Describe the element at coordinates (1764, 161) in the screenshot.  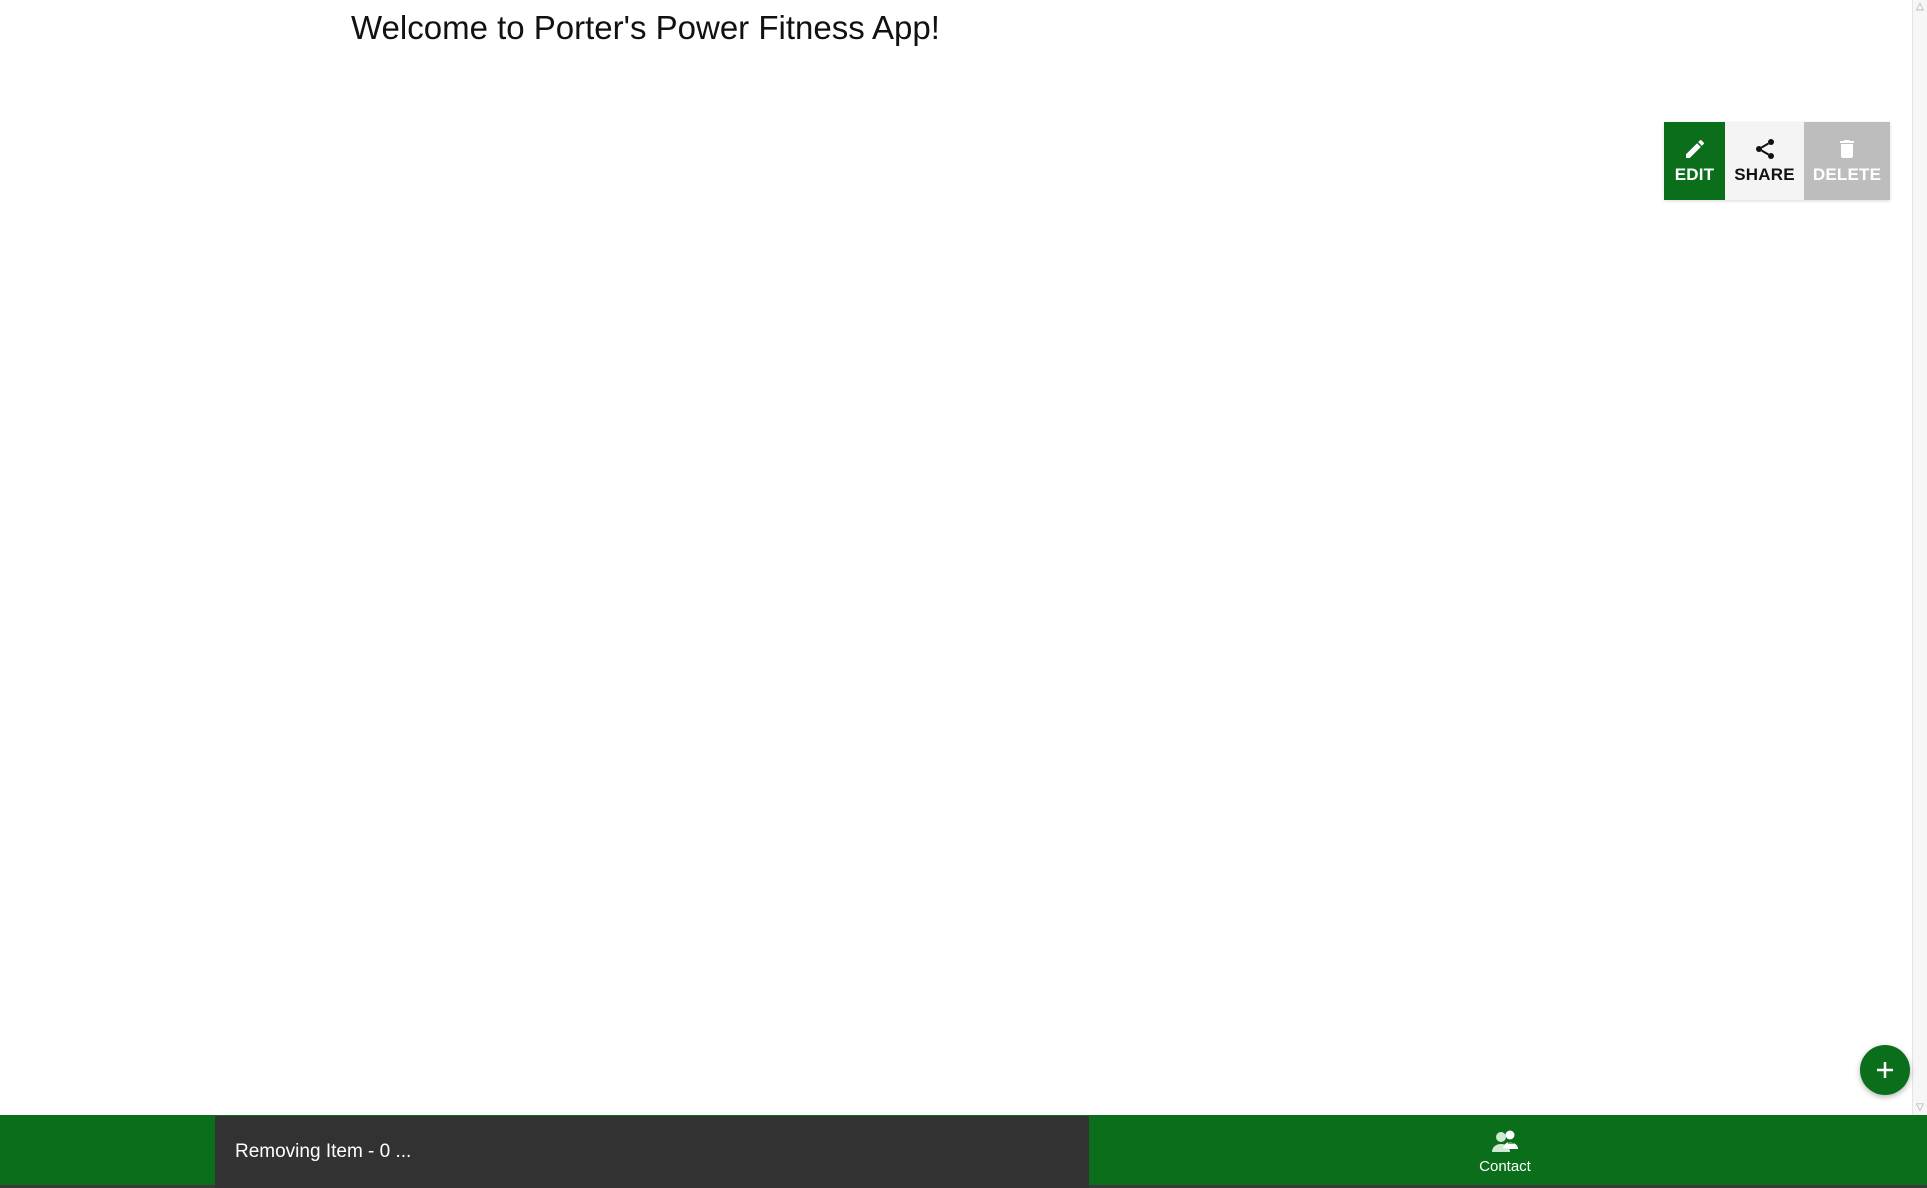
I see `share-button: SHARE` at that location.